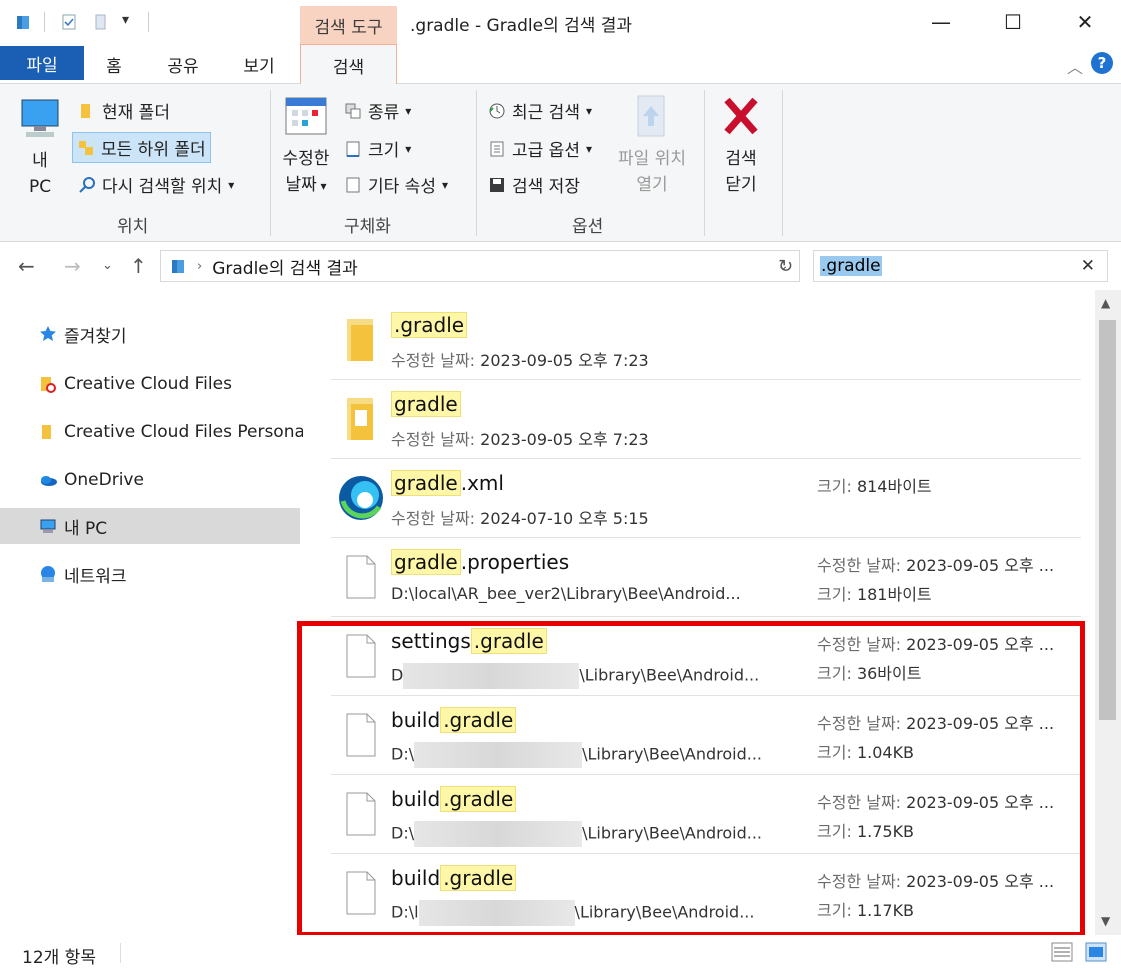 Image resolution: width=1121 pixels, height=971 pixels. What do you see at coordinates (150, 526) in the screenshot?
I see `nav-item-this-pc: 내 PC` at bounding box center [150, 526].